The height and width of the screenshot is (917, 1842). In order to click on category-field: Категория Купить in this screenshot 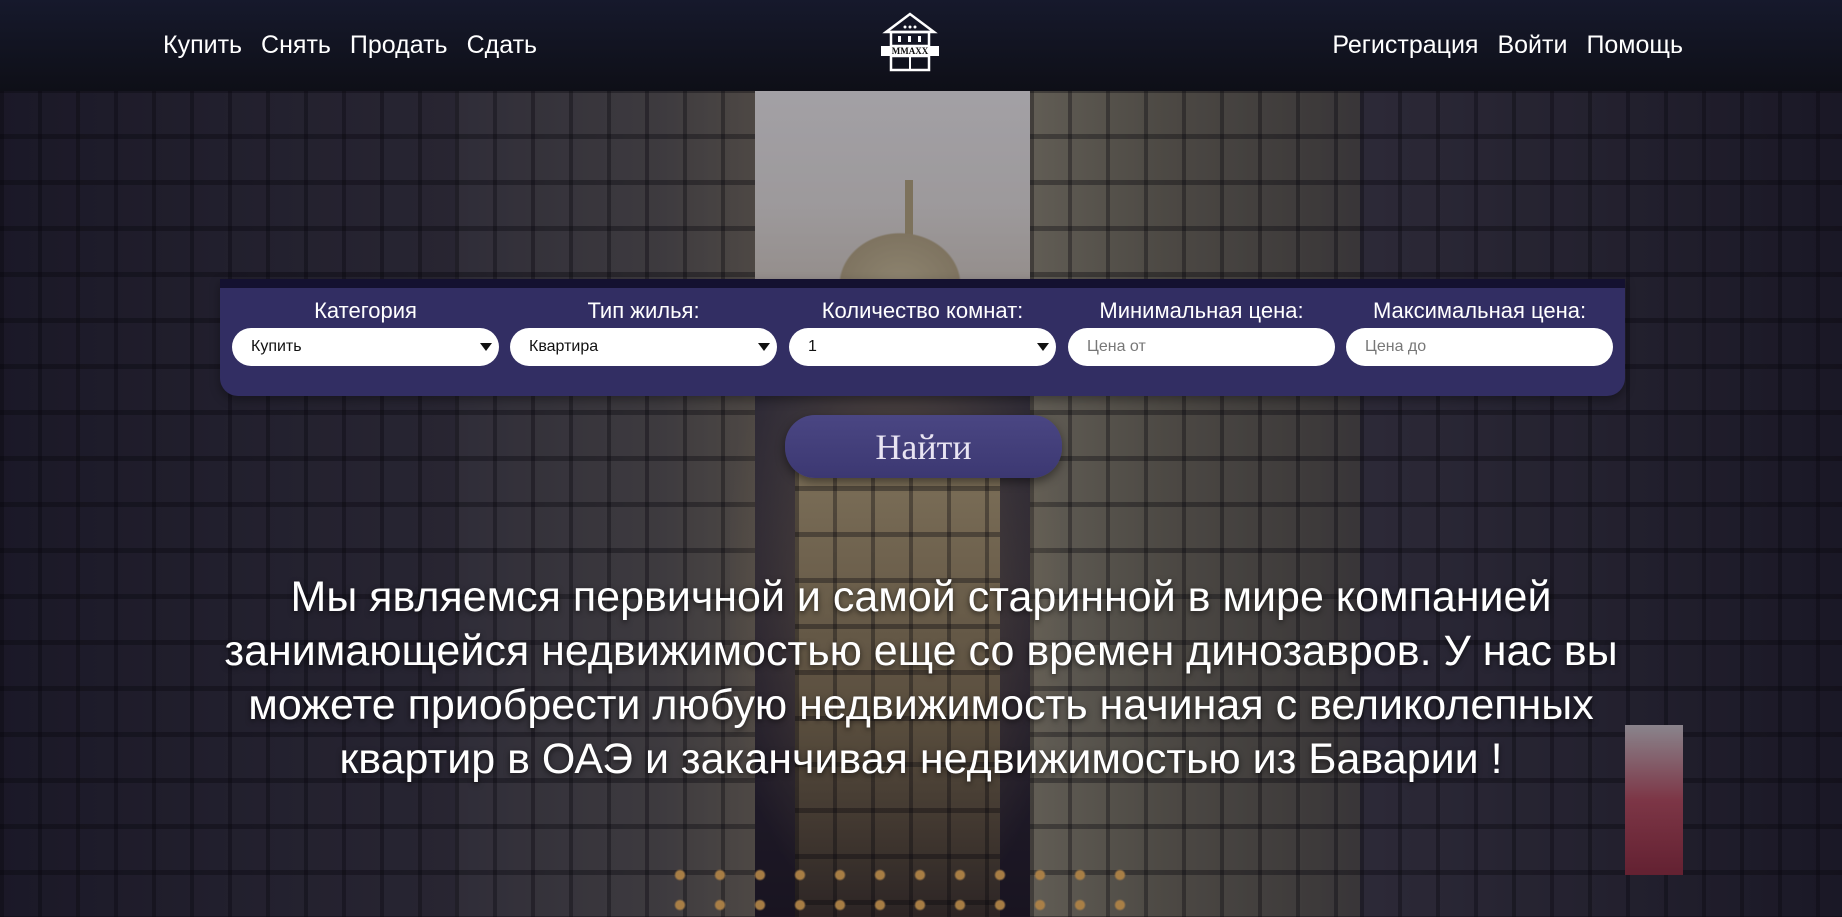, I will do `click(365, 332)`.